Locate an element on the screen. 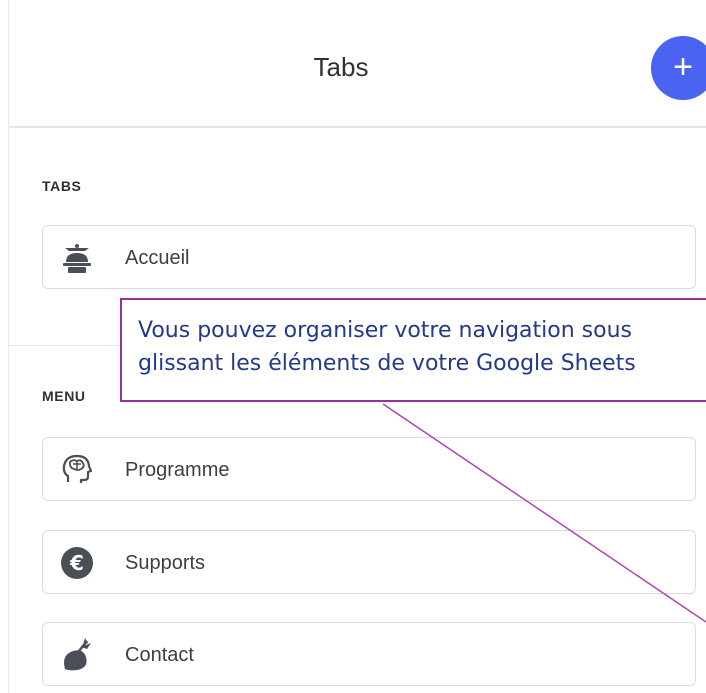  head-brain-icon is located at coordinates (77, 470).